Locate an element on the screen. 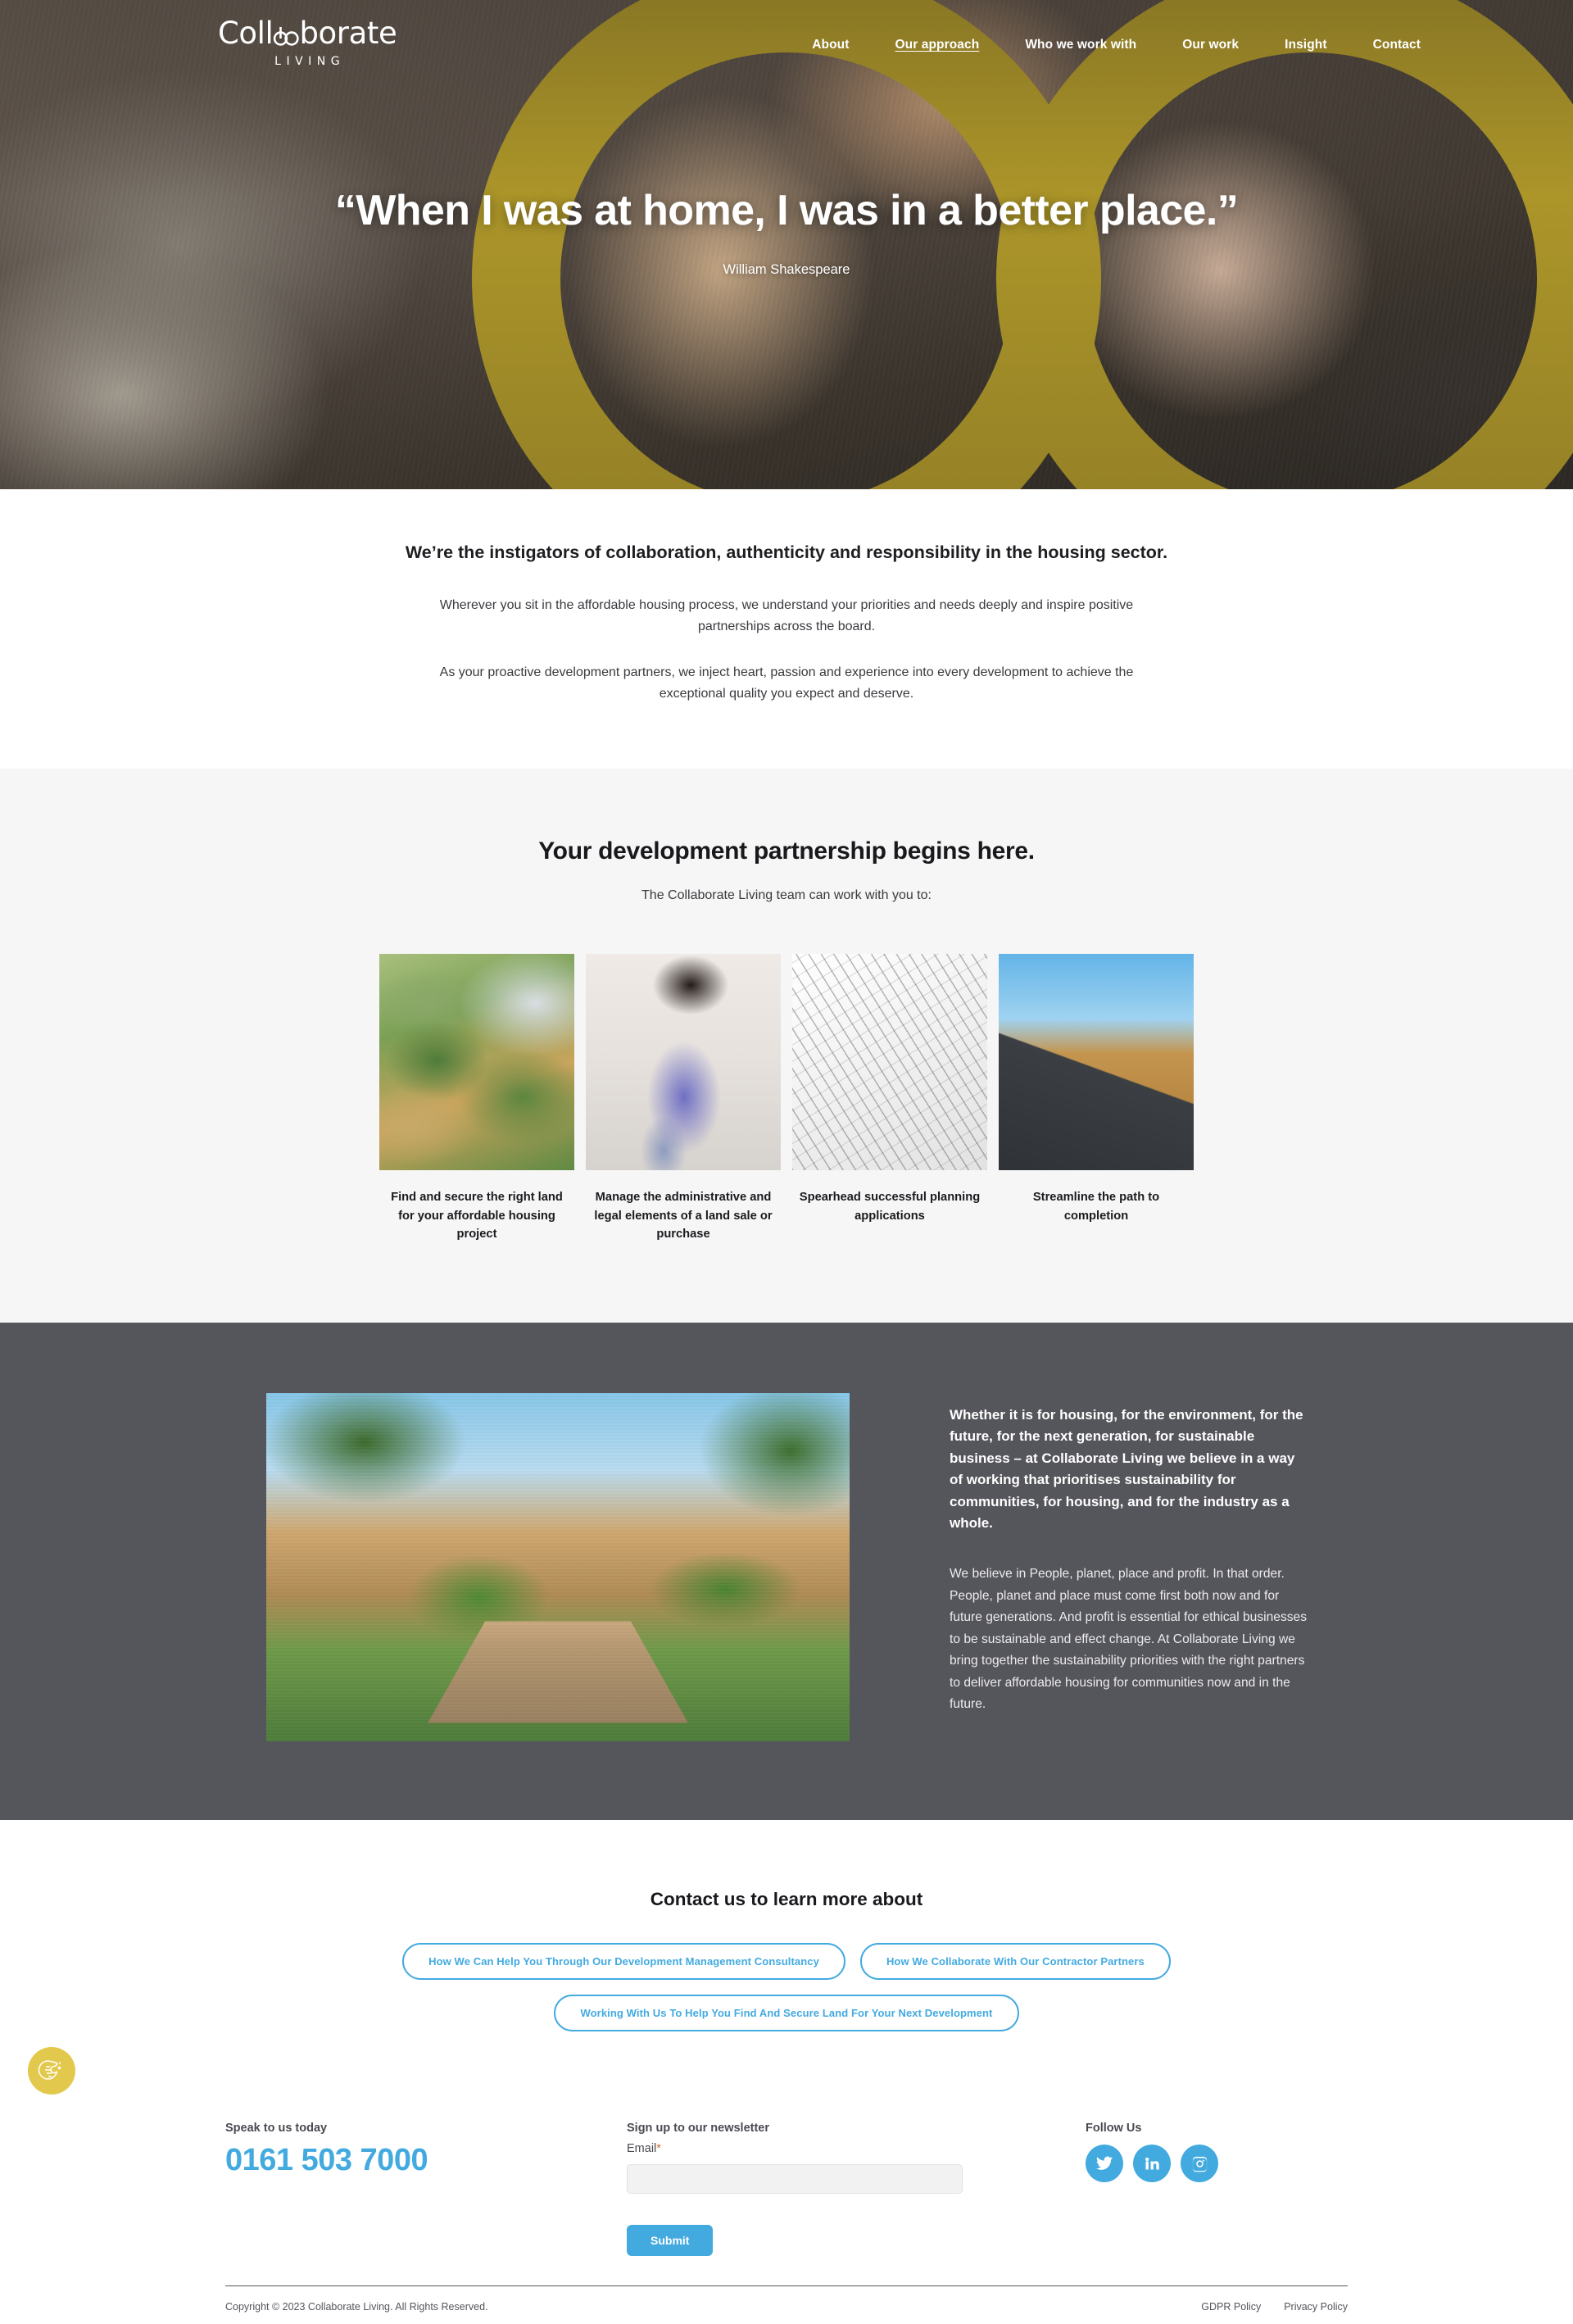 The image size is (1573, 2324). newsletter-label: Sign up to our newsletter is located at coordinates (698, 2129).